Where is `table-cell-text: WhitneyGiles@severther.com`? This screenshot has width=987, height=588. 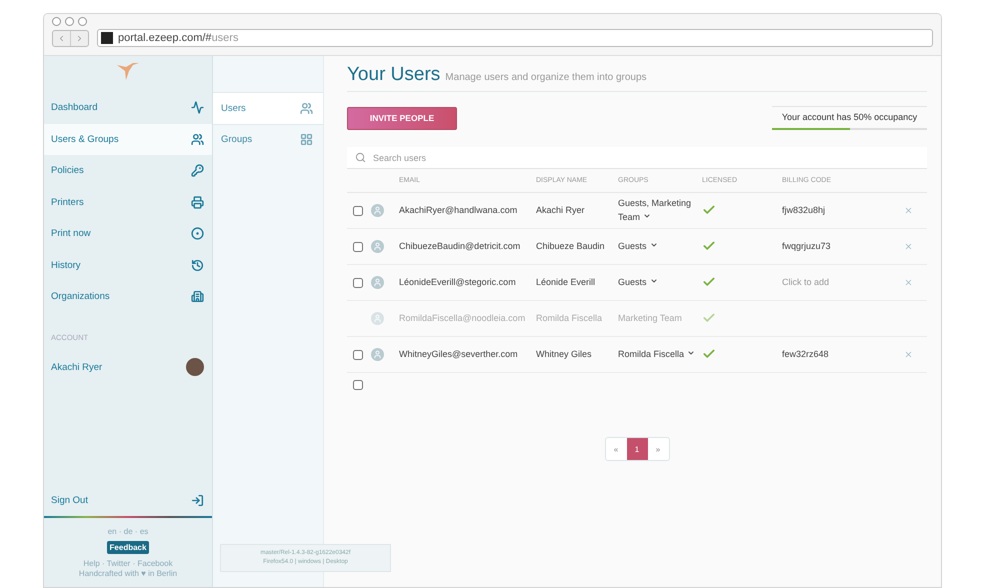 table-cell-text: WhitneyGiles@severther.com is located at coordinates (459, 354).